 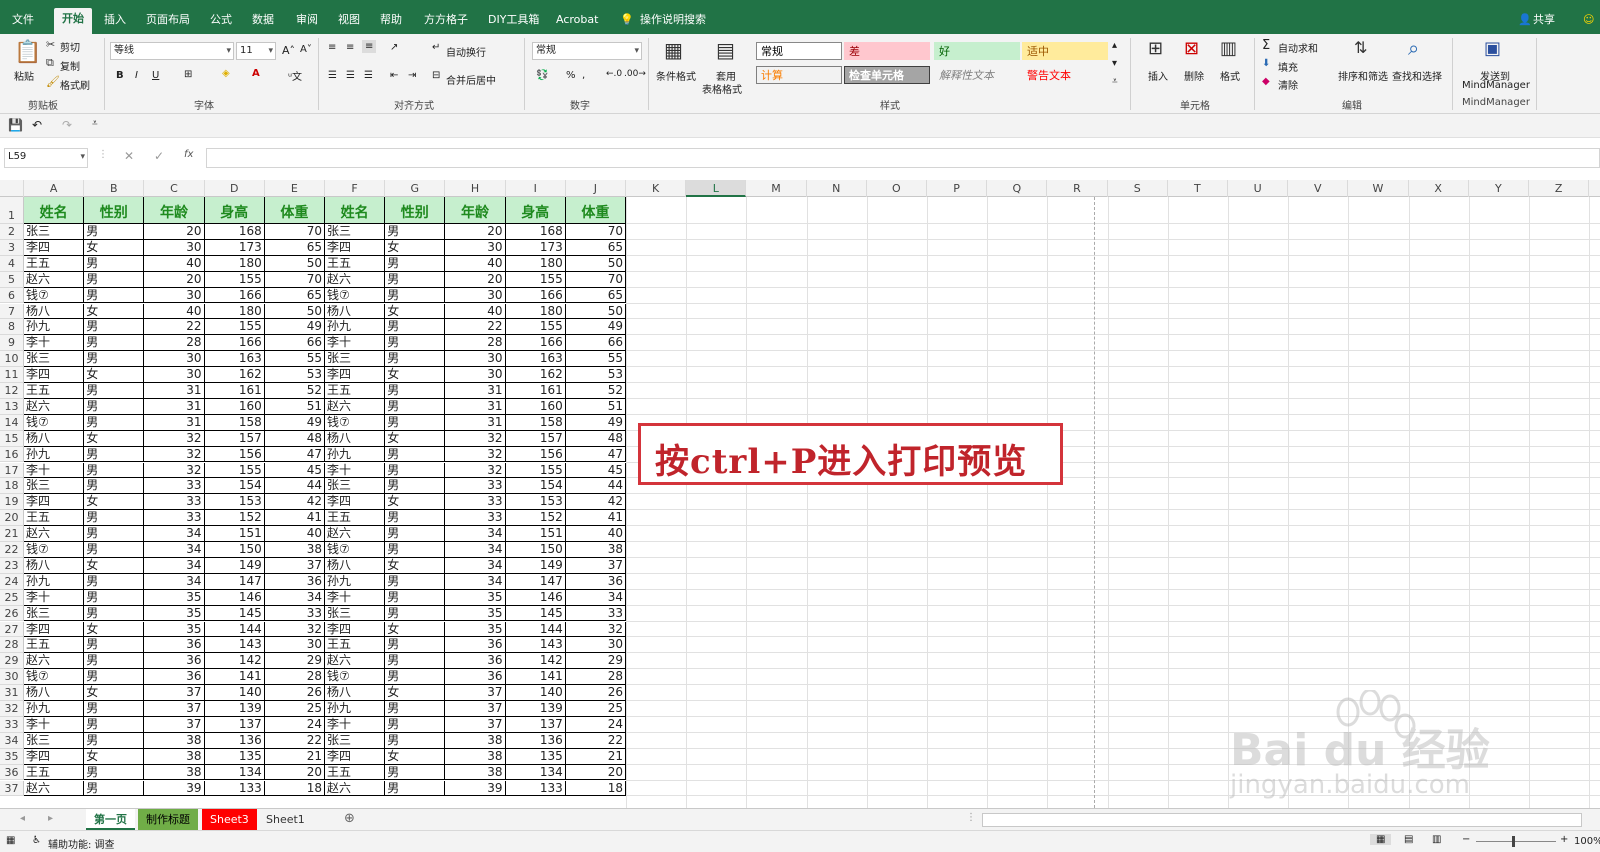 What do you see at coordinates (54, 724) in the screenshot?
I see `table-cell: 李十` at bounding box center [54, 724].